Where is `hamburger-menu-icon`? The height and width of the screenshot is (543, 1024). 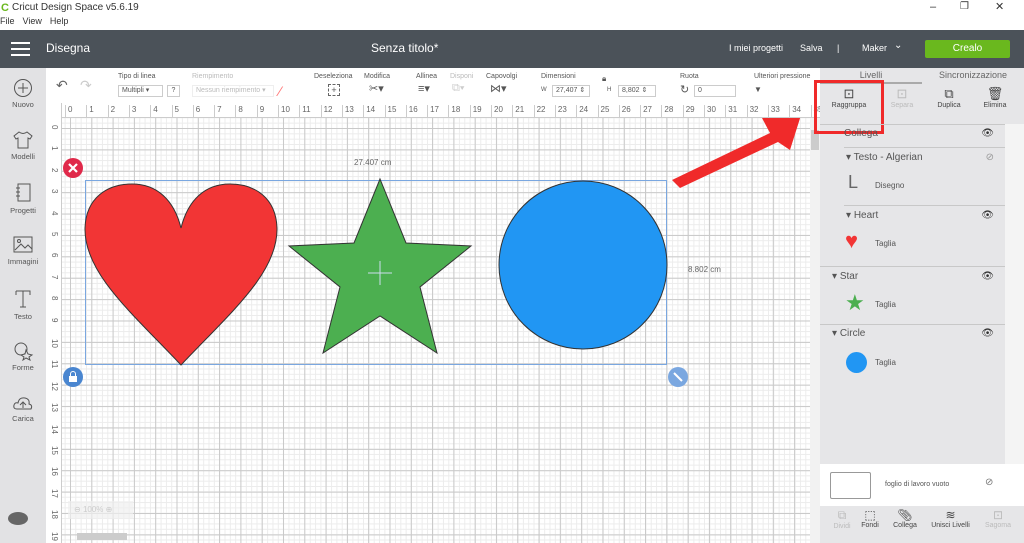
hamburger-menu-icon is located at coordinates (20, 49).